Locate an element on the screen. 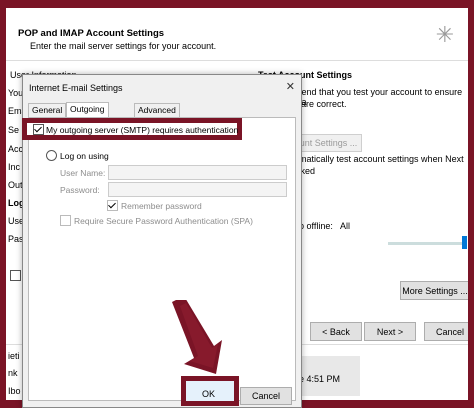 This screenshot has height=408, width=474. dialog-cancel-button: Cancel is located at coordinates (266, 396).